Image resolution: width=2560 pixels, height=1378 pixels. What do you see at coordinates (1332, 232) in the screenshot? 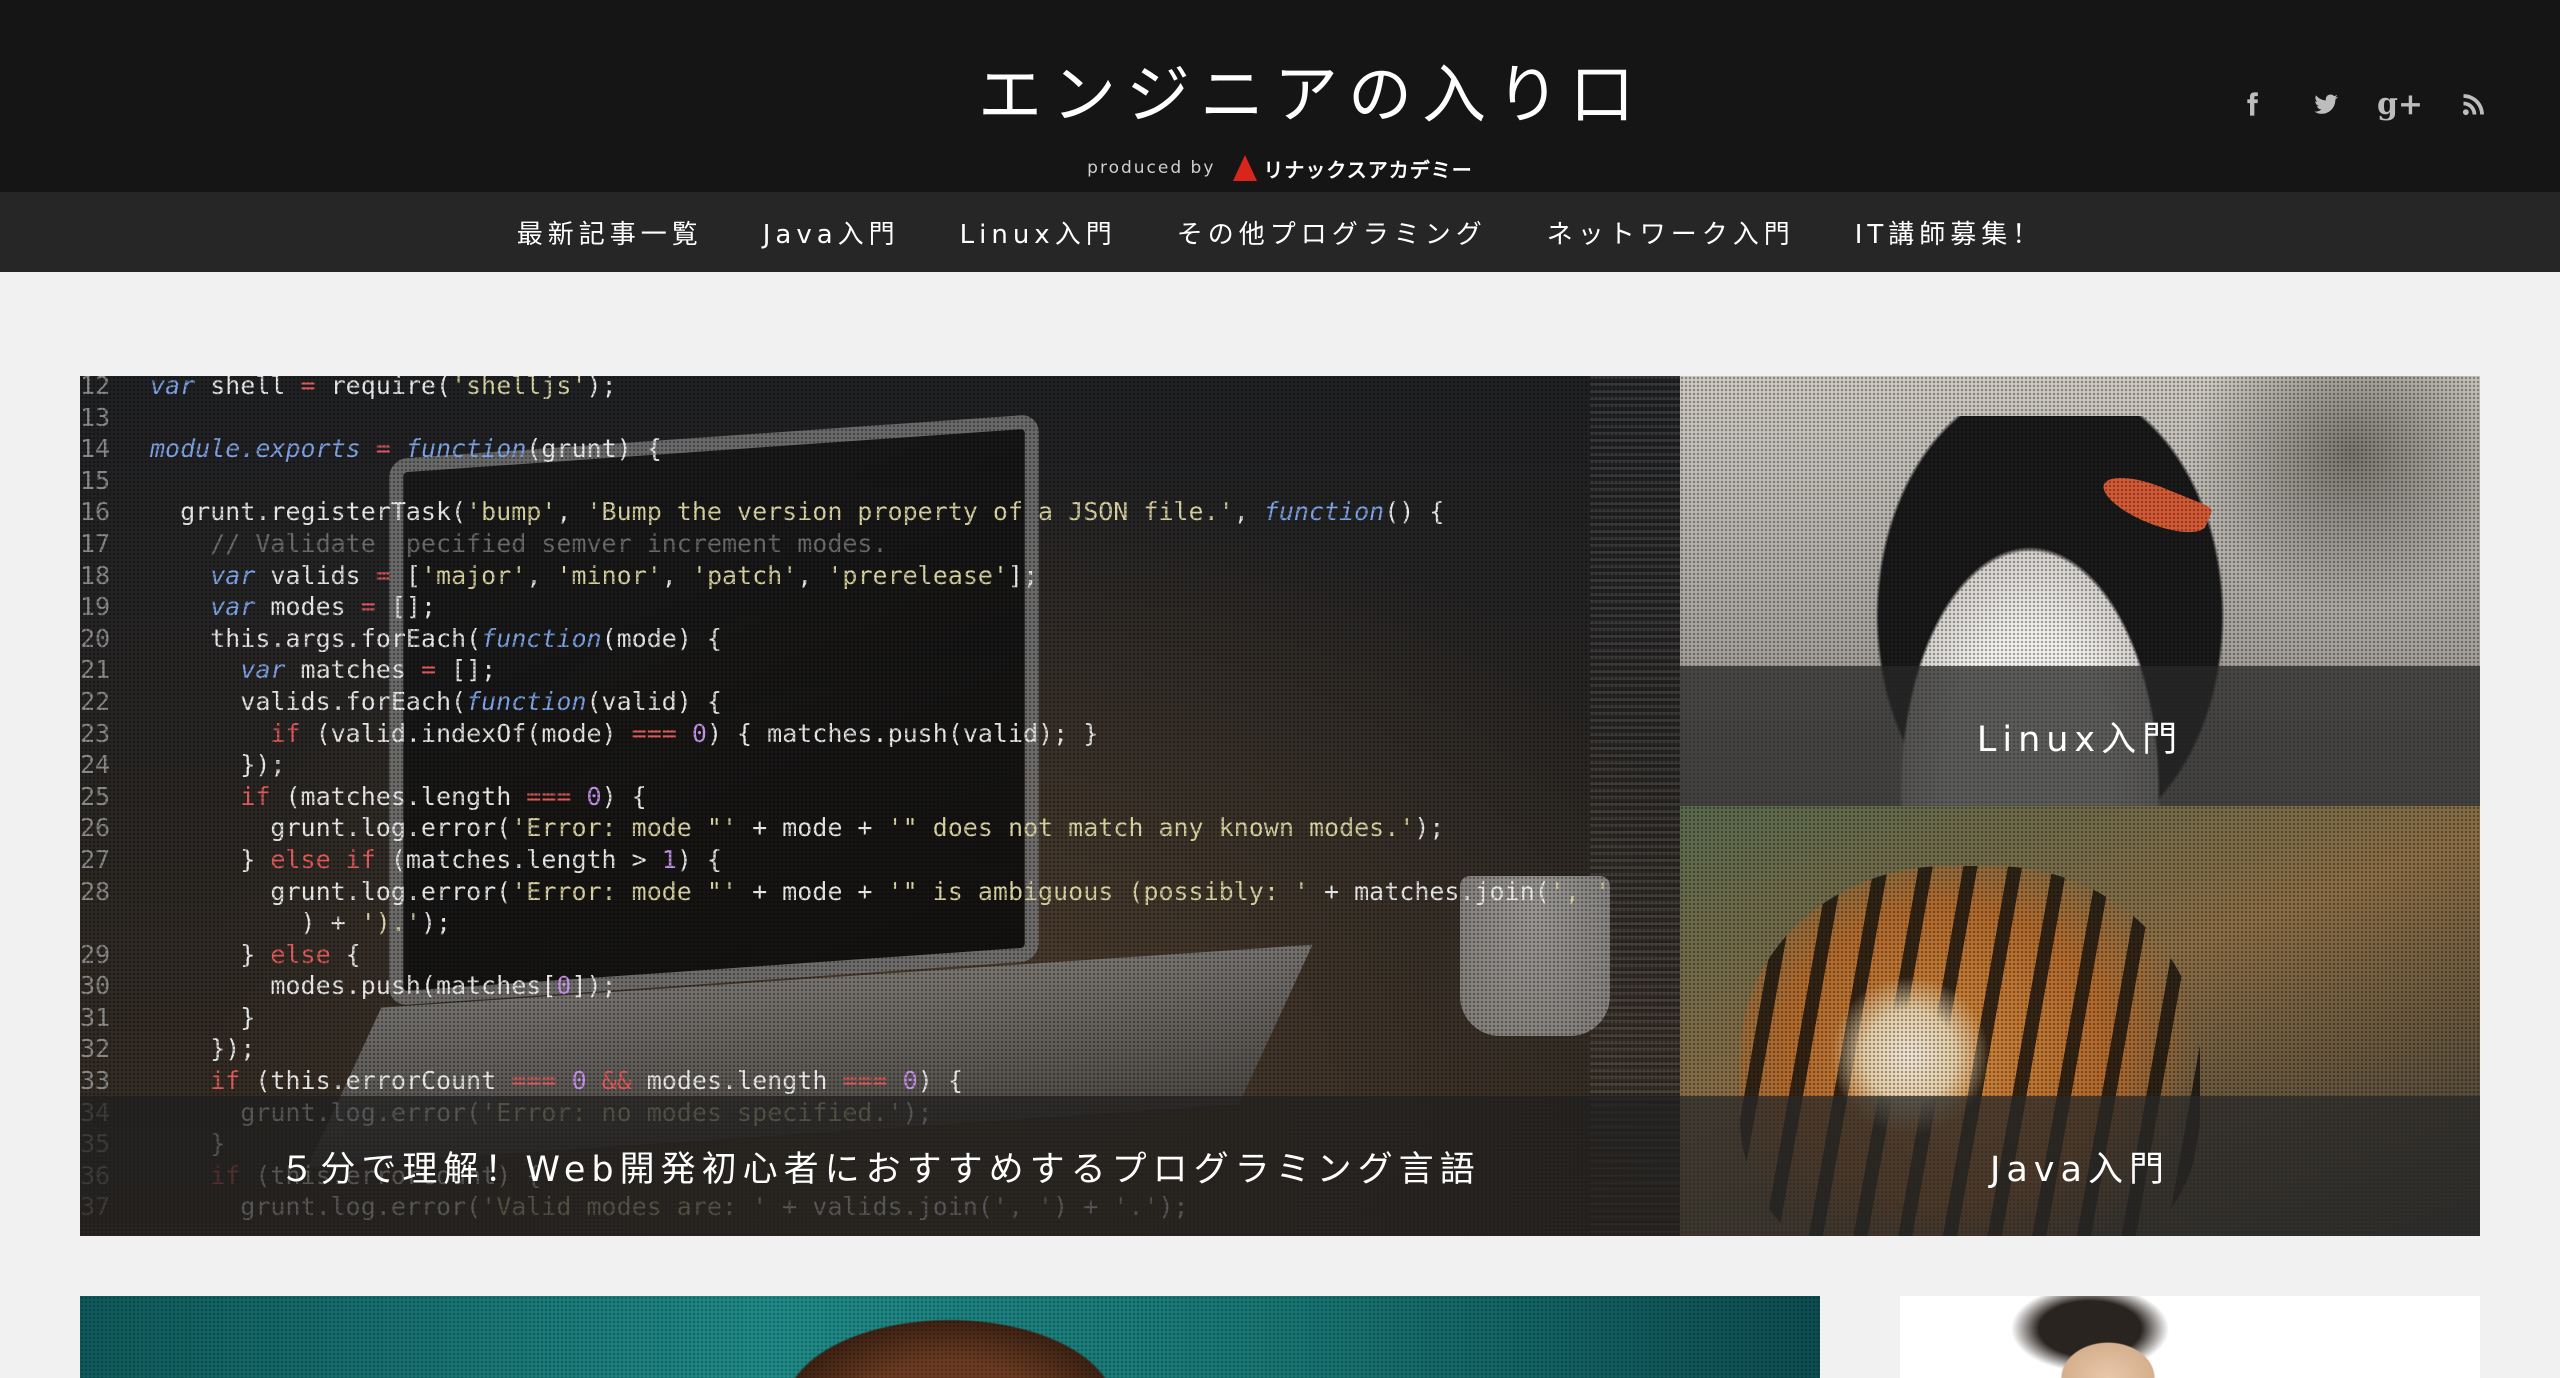
I see `nav-other-programming: その他プログラミング` at bounding box center [1332, 232].